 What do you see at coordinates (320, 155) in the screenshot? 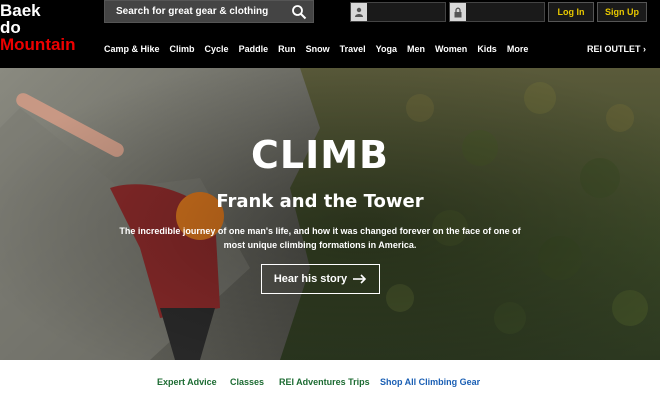
I see `hero-title: CLIMB` at bounding box center [320, 155].